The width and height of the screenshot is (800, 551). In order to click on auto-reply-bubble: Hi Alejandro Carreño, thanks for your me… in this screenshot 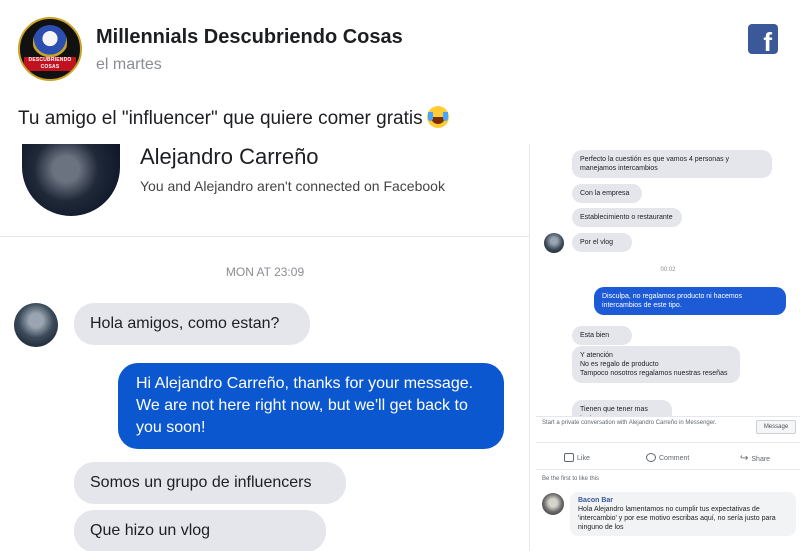, I will do `click(311, 406)`.